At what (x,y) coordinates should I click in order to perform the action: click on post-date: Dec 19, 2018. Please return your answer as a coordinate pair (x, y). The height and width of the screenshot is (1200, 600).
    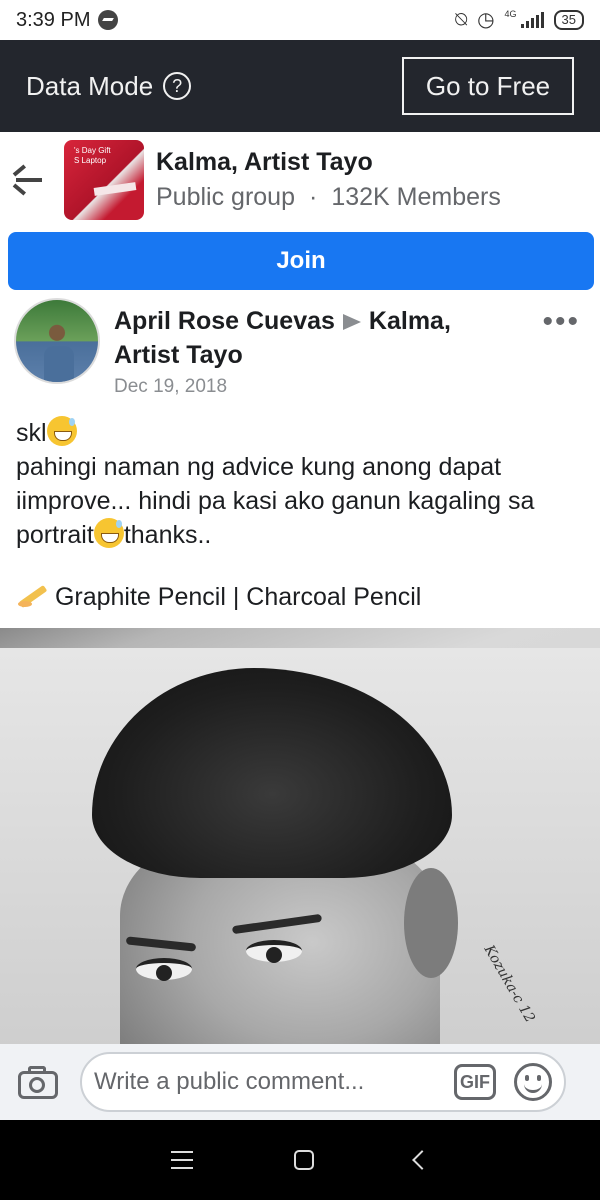
    Looking at the image, I should click on (324, 387).